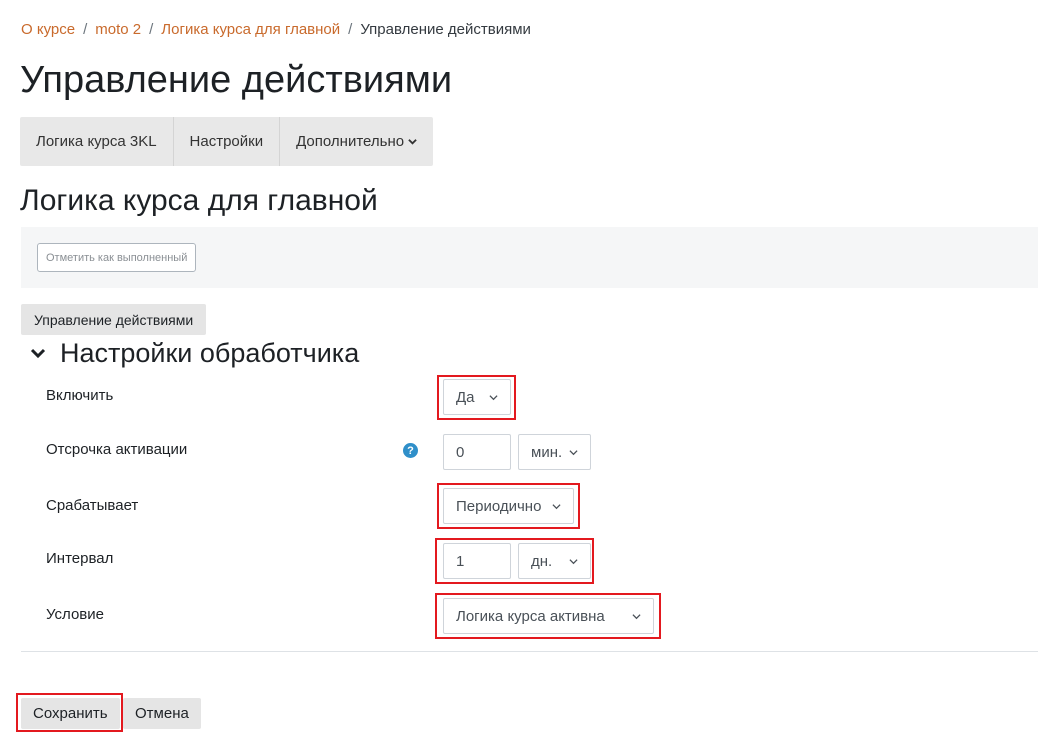 This screenshot has height=753, width=1038. What do you see at coordinates (236, 80) in the screenshot?
I see `page-title: Управление действиями` at bounding box center [236, 80].